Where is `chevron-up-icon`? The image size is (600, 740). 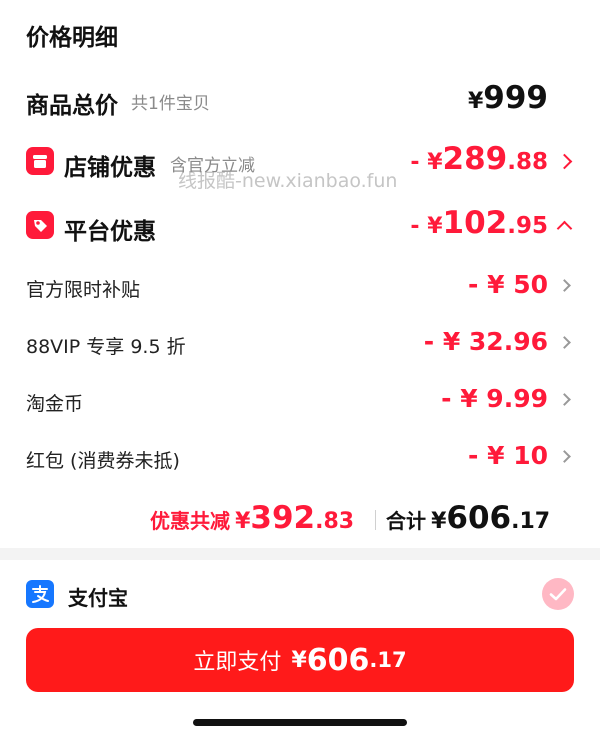
chevron-up-icon is located at coordinates (564, 228).